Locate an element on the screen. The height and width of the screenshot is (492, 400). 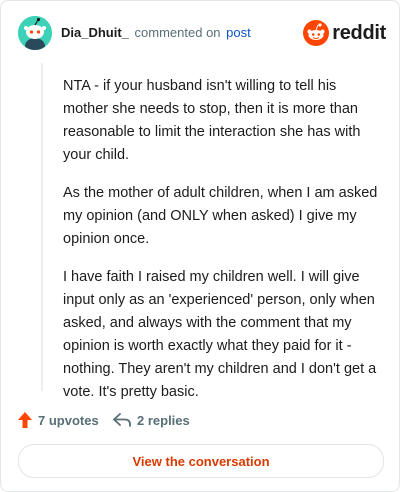
comment-footer: 7 upvotes 2 replies is located at coordinates (203, 420).